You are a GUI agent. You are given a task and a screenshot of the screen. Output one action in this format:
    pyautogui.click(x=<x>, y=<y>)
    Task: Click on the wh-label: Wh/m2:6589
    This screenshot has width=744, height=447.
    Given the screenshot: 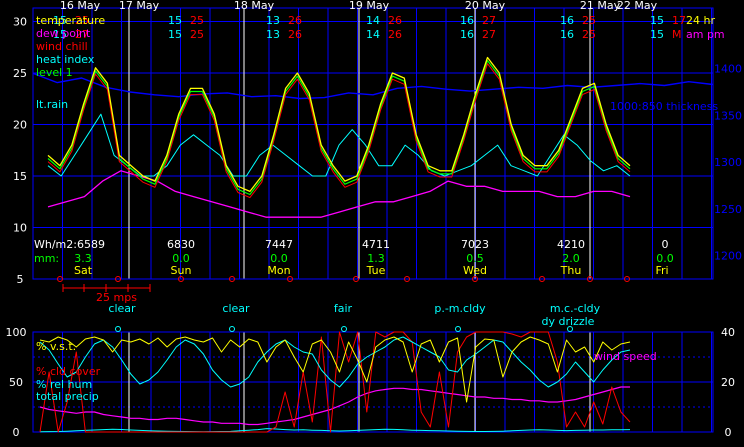 What is the action you would take?
    pyautogui.click(x=69, y=244)
    